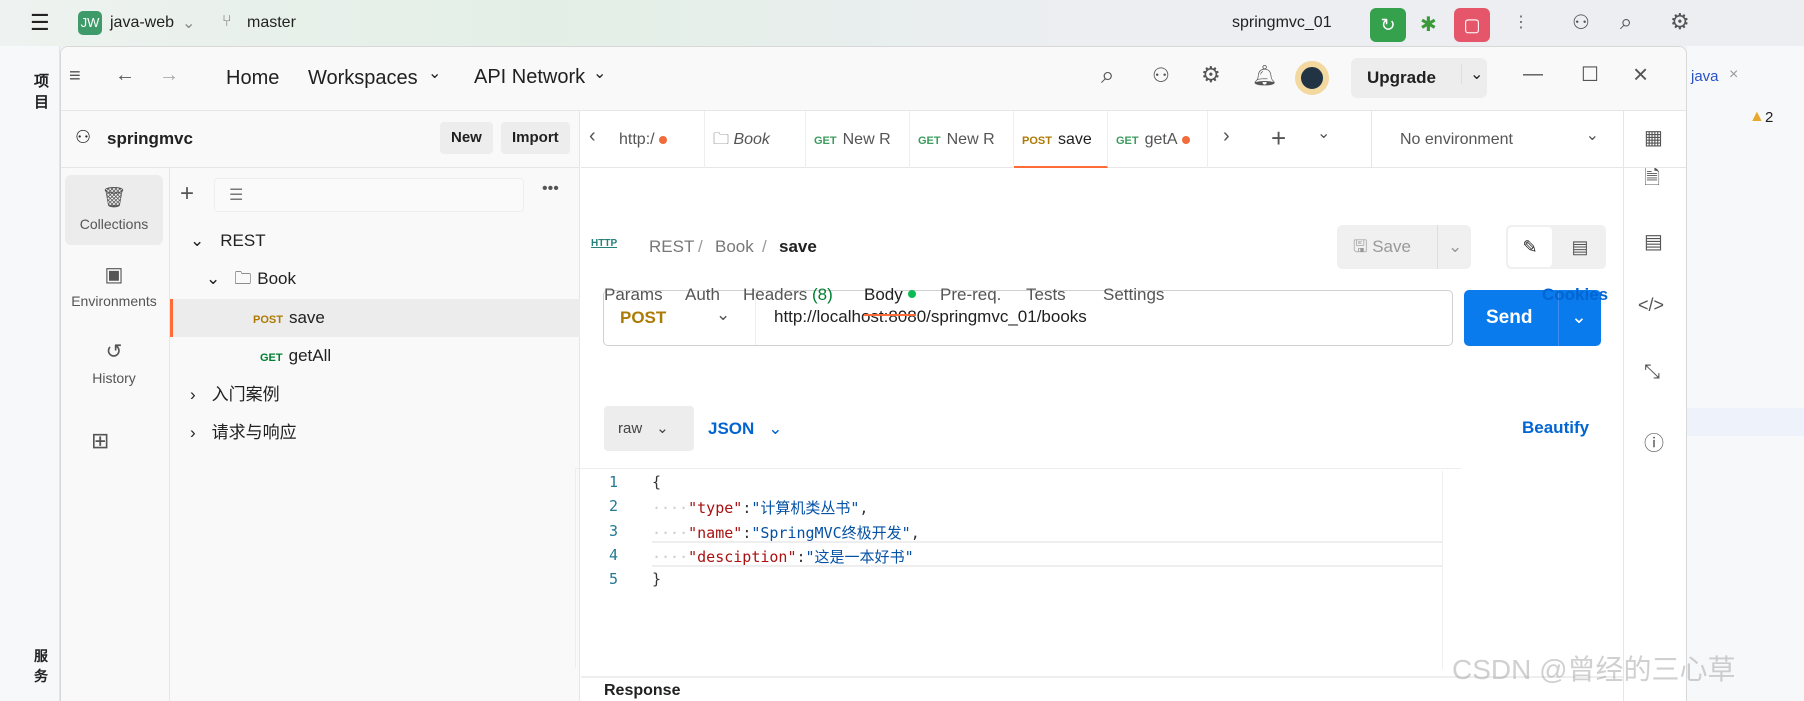 The height and width of the screenshot is (701, 1804). Describe the element at coordinates (1652, 372) in the screenshot. I see `related-icon: ⤡` at that location.